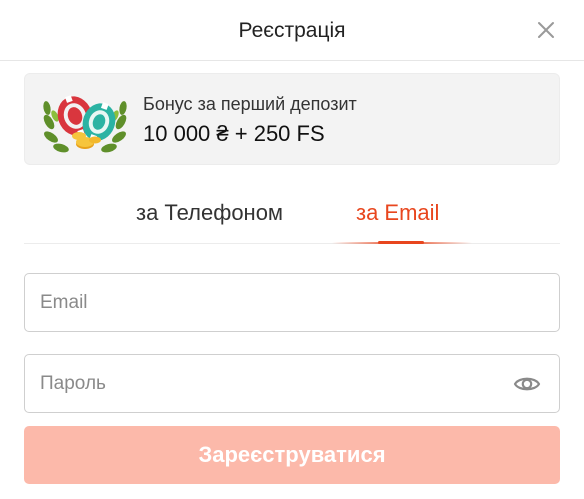 The image size is (584, 499). I want to click on tab-phone: за Телефоном, so click(209, 213).